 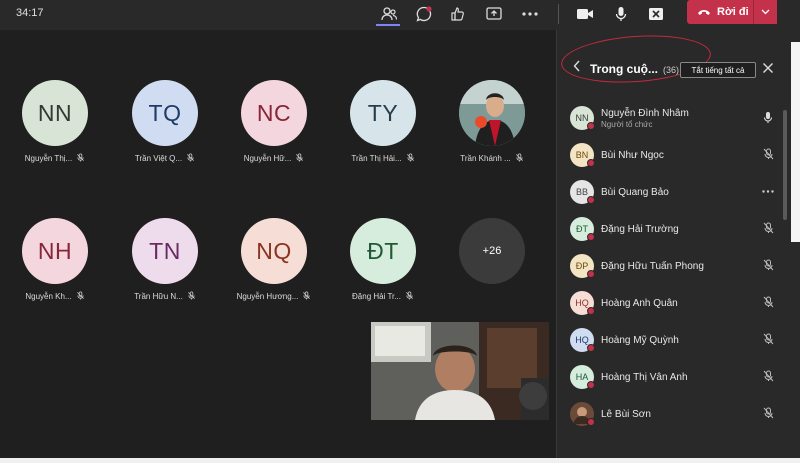 I want to click on participant-list-item: Lê Bùi Sơn, so click(x=672, y=414).